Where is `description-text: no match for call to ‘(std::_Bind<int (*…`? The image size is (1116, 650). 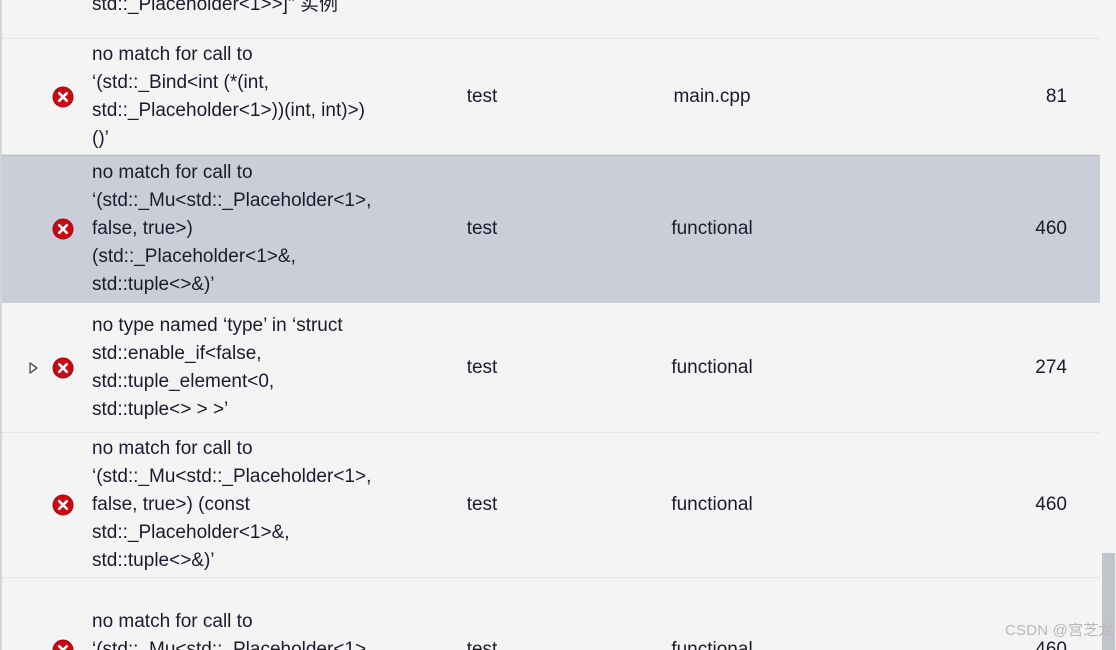 description-text: no match for call to ‘(std::_Bind<int (*… is located at coordinates (228, 96).